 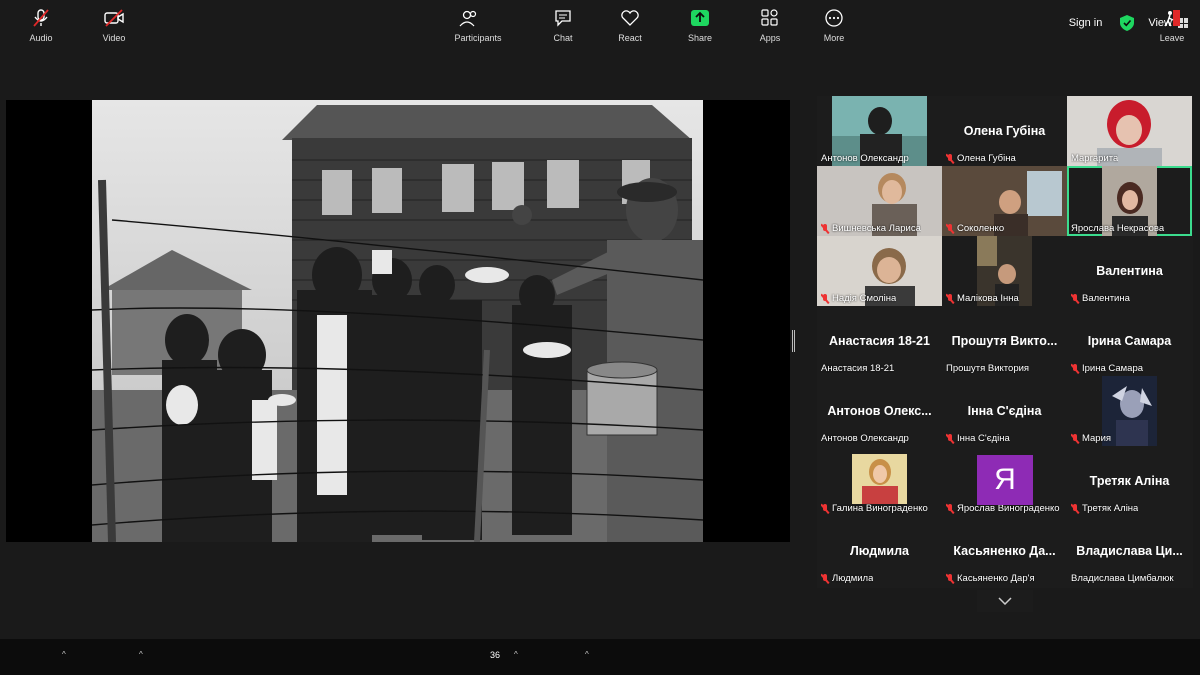 I want to click on chat-icon, so click(x=563, y=18).